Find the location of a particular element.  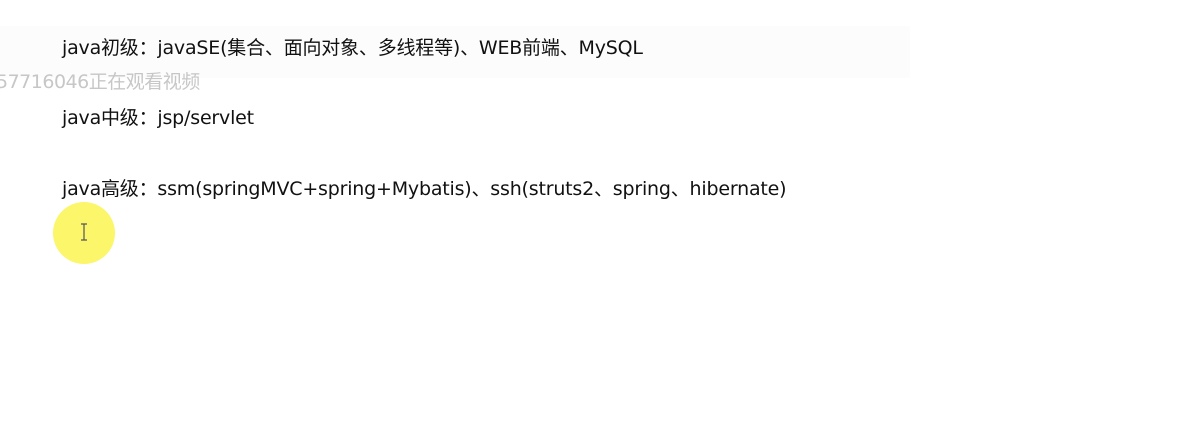

viewer-watermark: 57716046正在观看视频 is located at coordinates (100, 82).